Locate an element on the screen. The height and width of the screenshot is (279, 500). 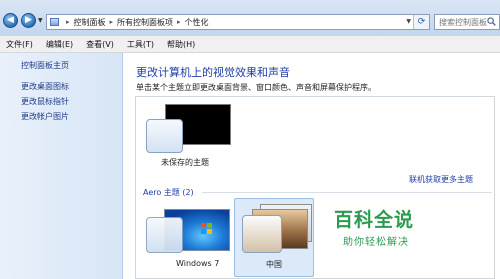
search-box is located at coordinates (467, 22).